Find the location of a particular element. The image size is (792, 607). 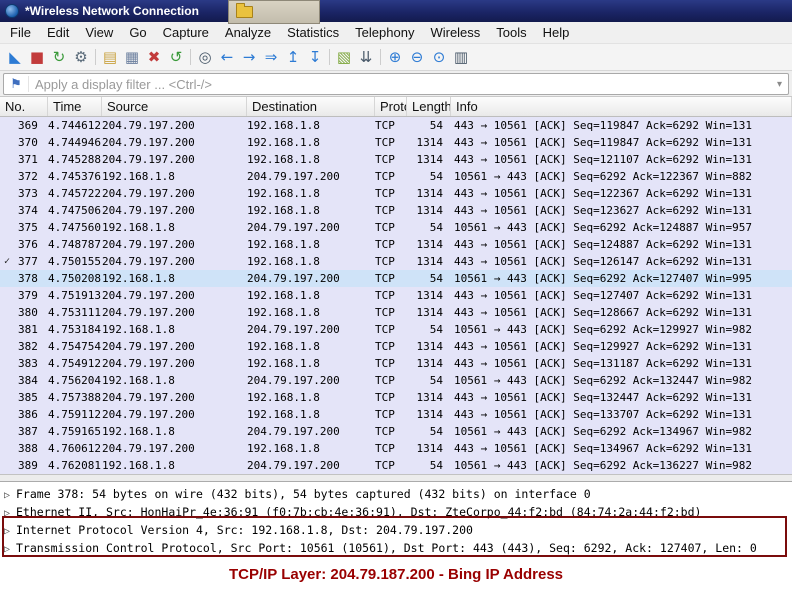

menu-item-file: File is located at coordinates (20, 32).